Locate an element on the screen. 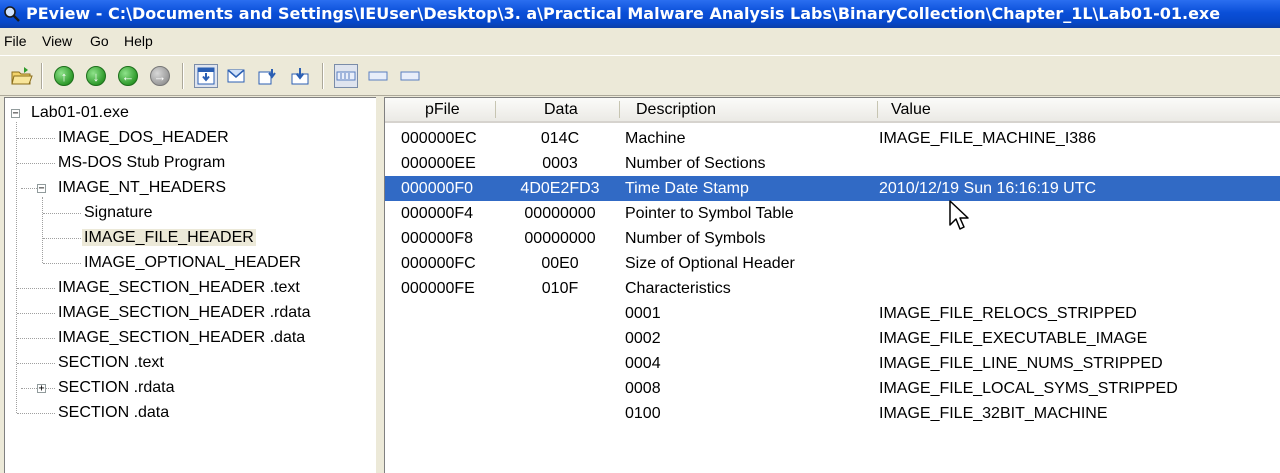 This screenshot has height=473, width=1280. table-row: 000000FE 010F Characteristics is located at coordinates (832, 288).